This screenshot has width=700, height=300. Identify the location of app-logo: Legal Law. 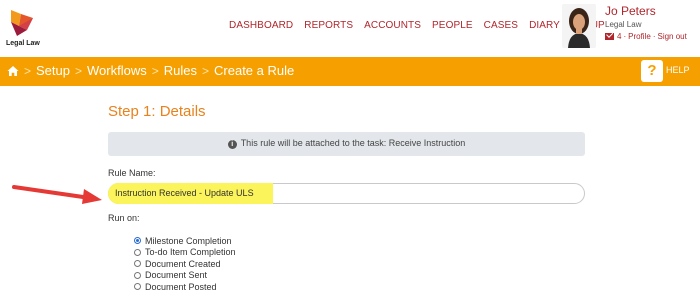
(24, 29).